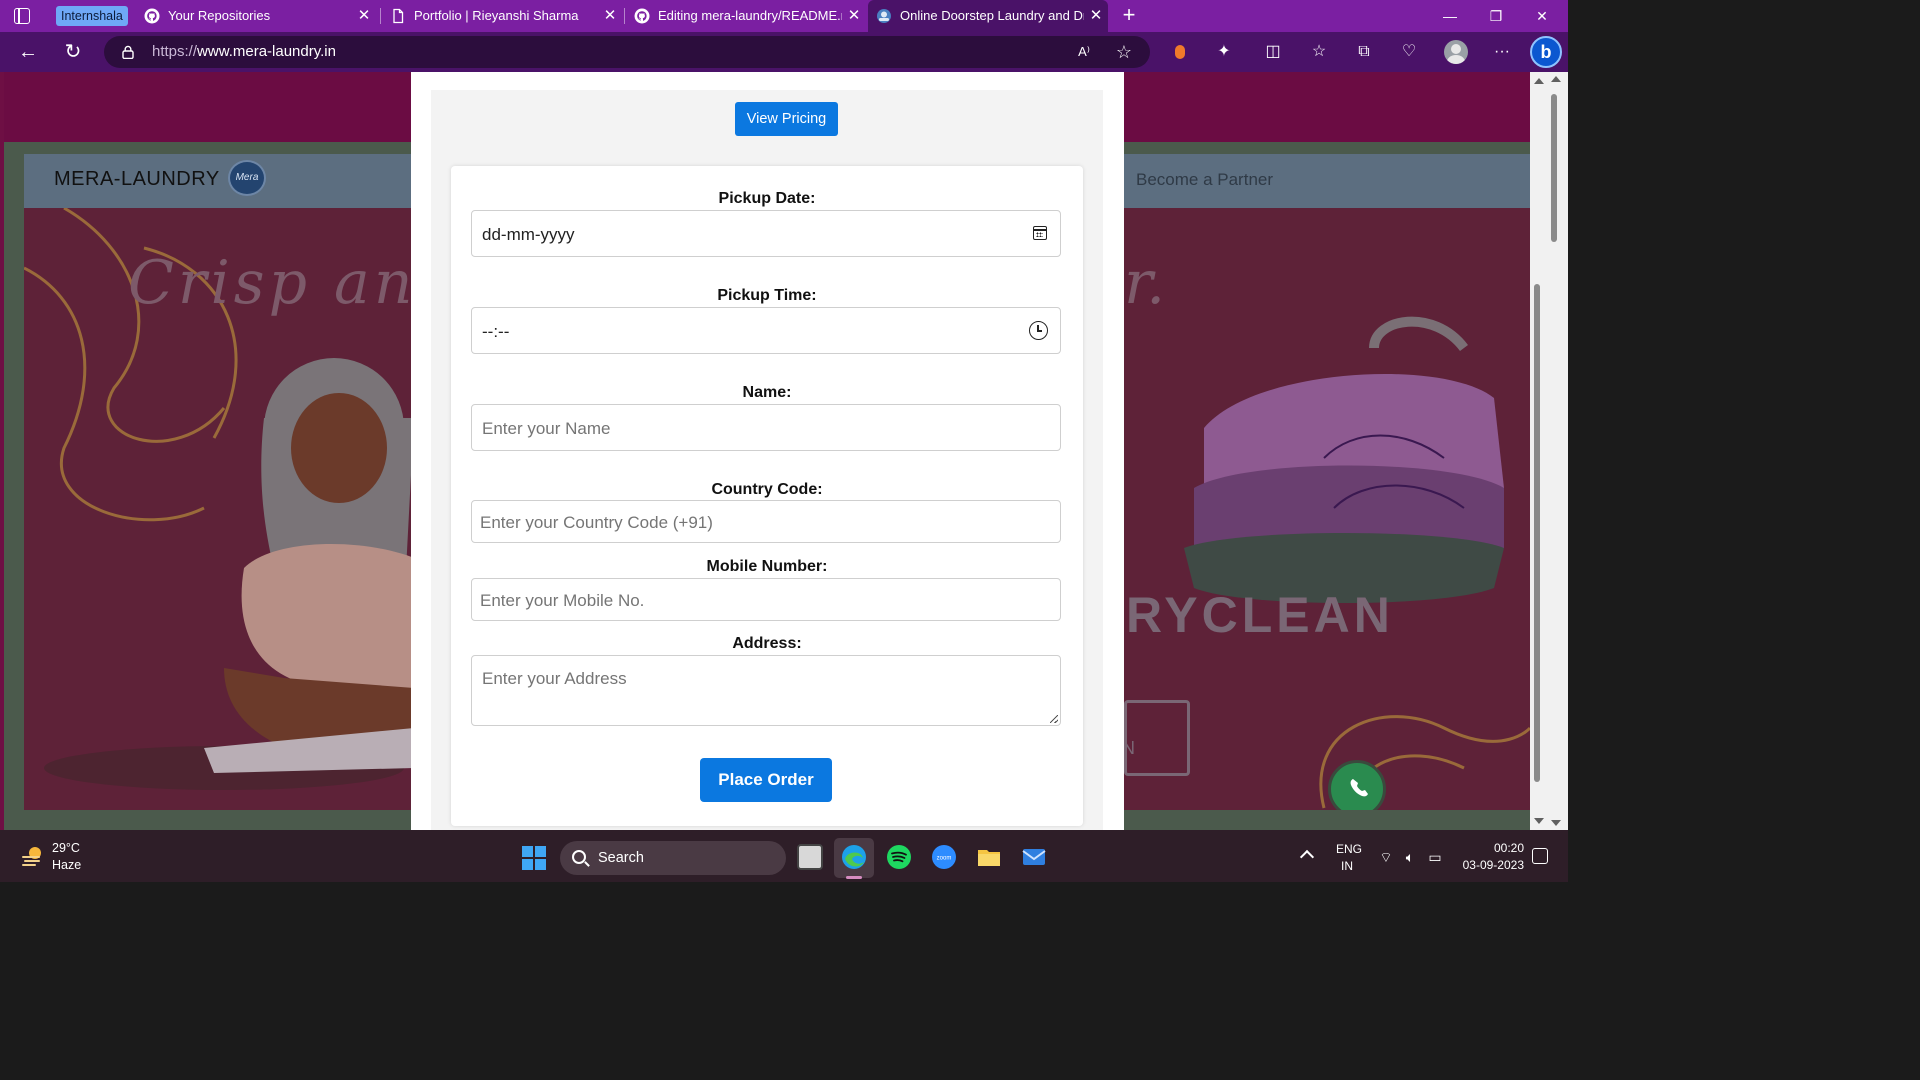 The image size is (1920, 1080). What do you see at coordinates (767, 198) in the screenshot?
I see `pickup-date-label: Pickup Date:` at bounding box center [767, 198].